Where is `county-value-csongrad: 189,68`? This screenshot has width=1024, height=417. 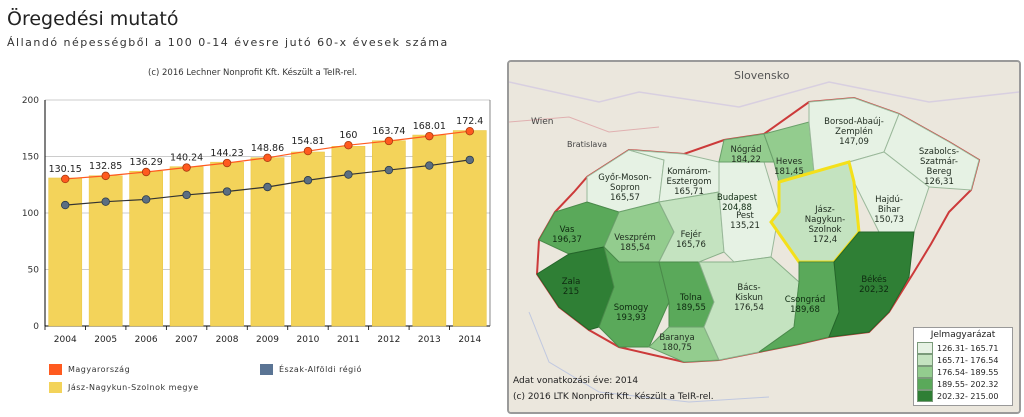 county-value-csongrad: 189,68 is located at coordinates (805, 310).